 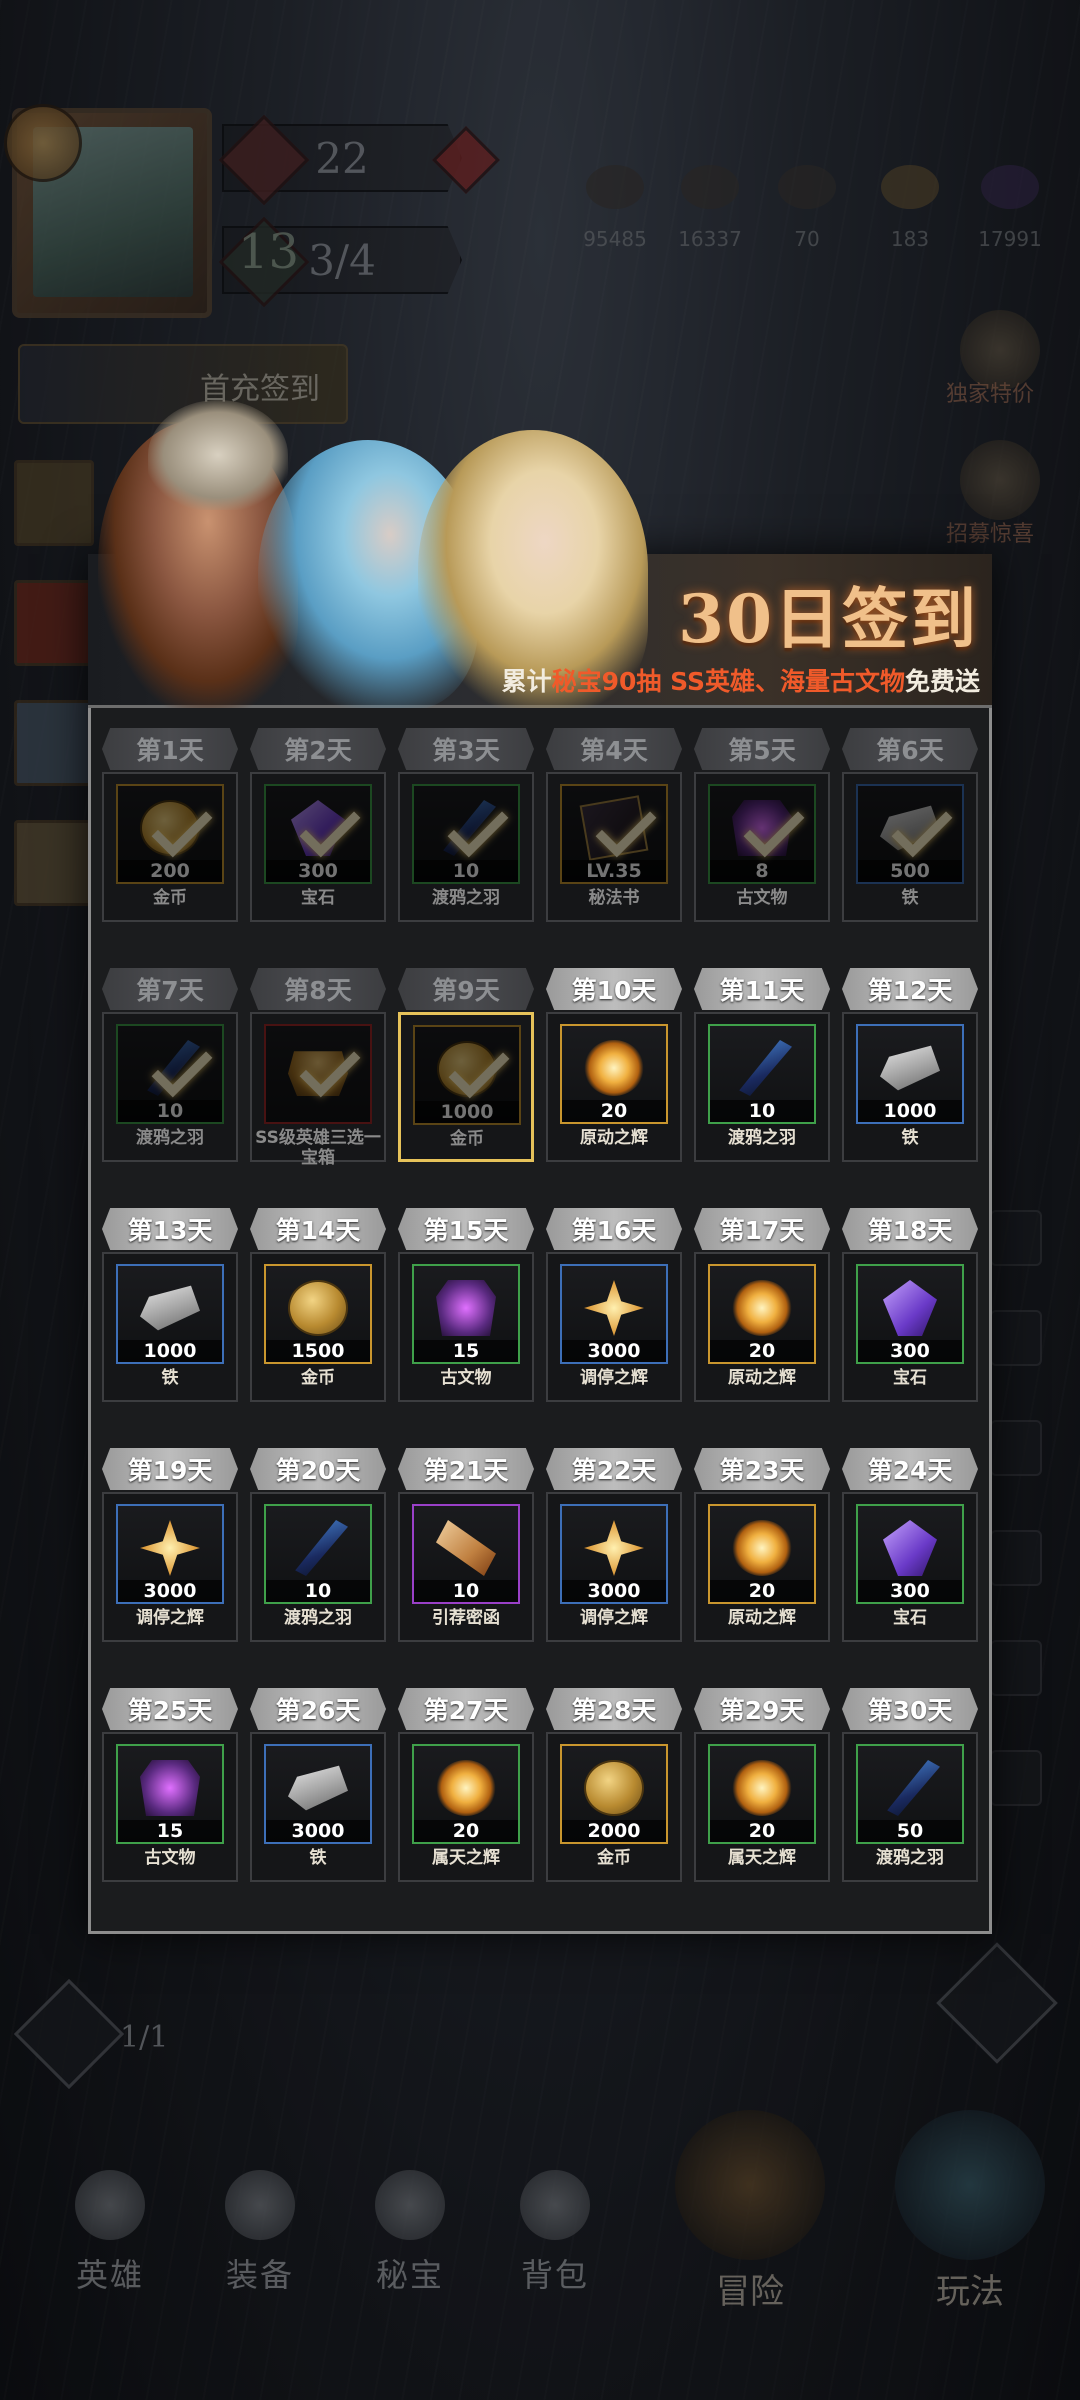 I want to click on day-cell: 第23天 20 原动之辉, so click(x=762, y=1555).